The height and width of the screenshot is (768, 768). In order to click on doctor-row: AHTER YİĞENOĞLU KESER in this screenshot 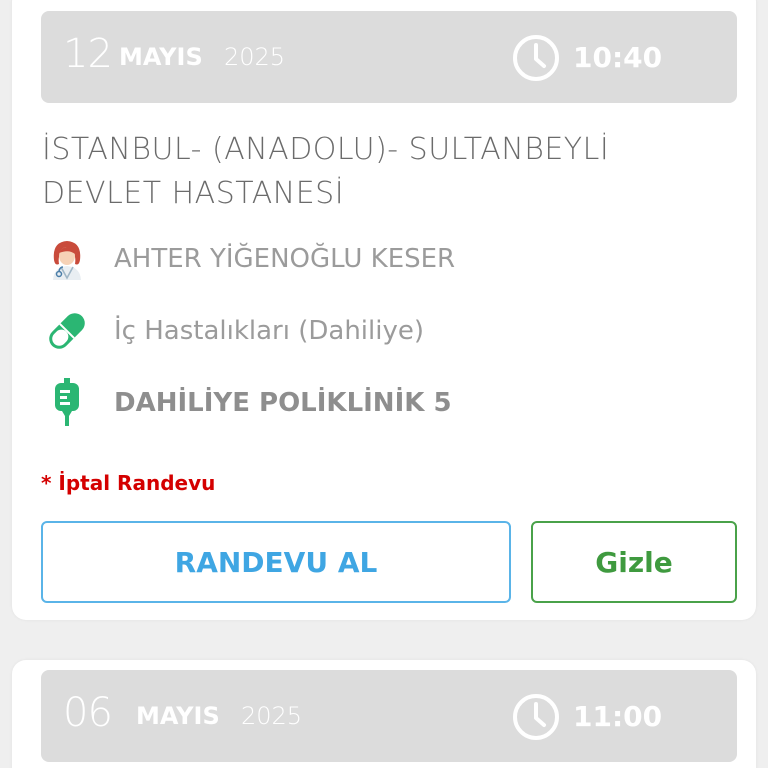, I will do `click(382, 259)`.